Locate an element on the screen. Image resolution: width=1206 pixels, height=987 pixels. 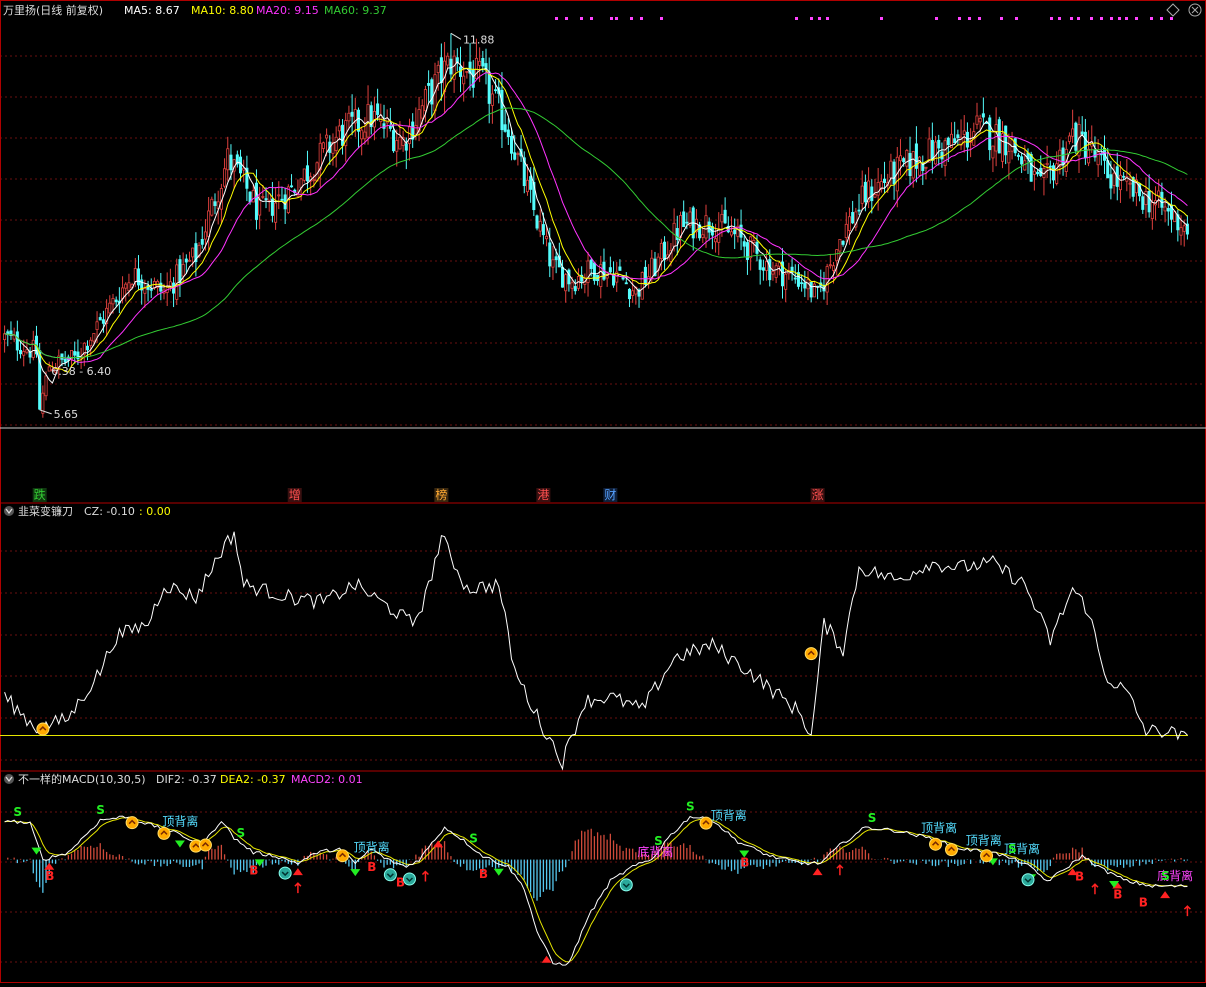
divergence-label: 顶背离 is located at coordinates (729, 815).